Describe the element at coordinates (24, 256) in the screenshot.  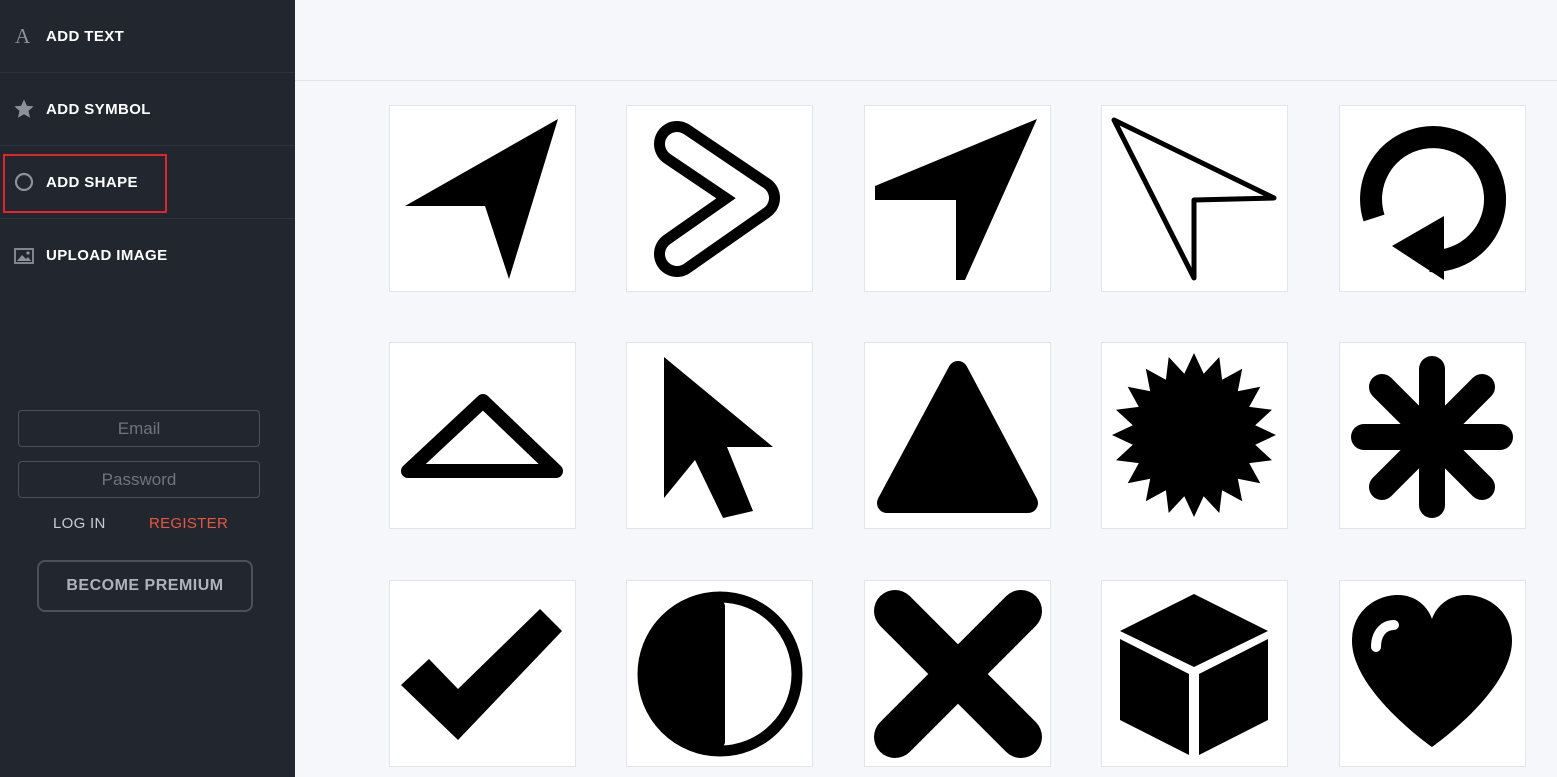
I see `image-icon` at that location.